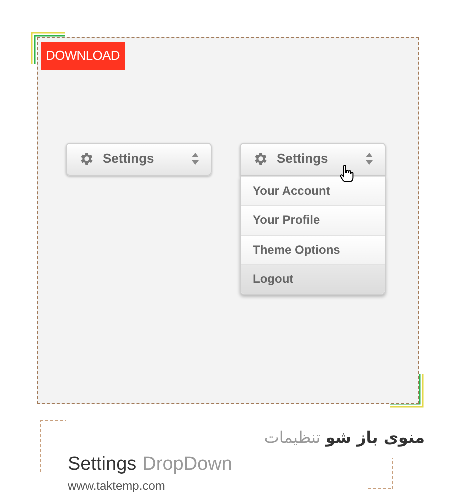  What do you see at coordinates (102, 464) in the screenshot?
I see `caption-title: Settings` at bounding box center [102, 464].